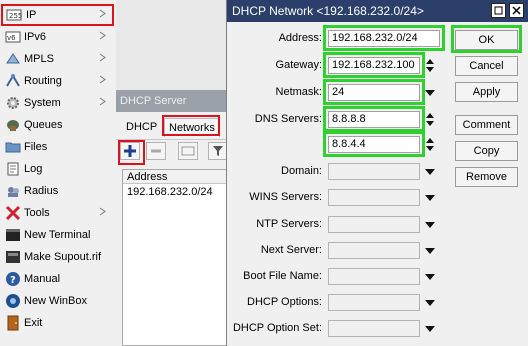 The width and height of the screenshot is (528, 346). What do you see at coordinates (42, 279) in the screenshot?
I see `menu-item-label: Manual` at bounding box center [42, 279].